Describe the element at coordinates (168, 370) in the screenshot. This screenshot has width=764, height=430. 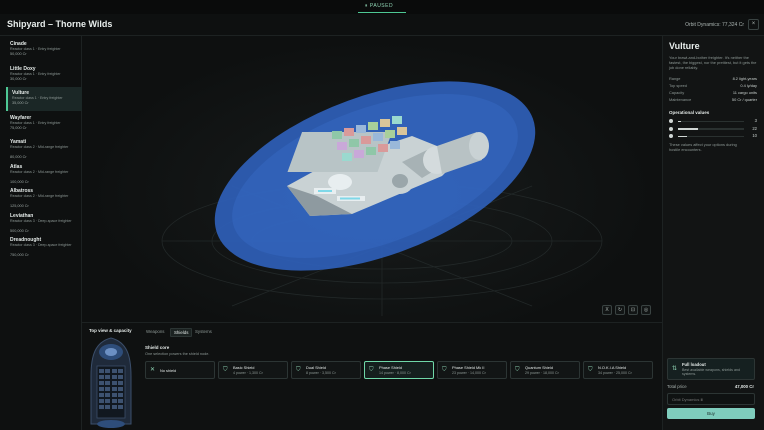
I see `shield-option-name: No shield` at that location.